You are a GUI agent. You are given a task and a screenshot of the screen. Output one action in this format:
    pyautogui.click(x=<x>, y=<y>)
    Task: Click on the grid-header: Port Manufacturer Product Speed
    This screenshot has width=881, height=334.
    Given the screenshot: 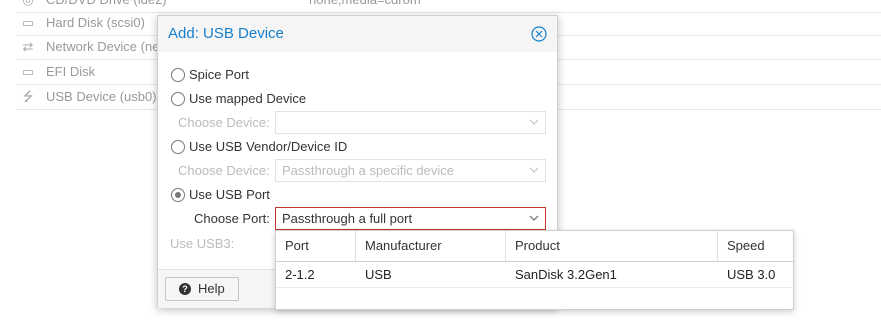 What is the action you would take?
    pyautogui.click(x=534, y=246)
    